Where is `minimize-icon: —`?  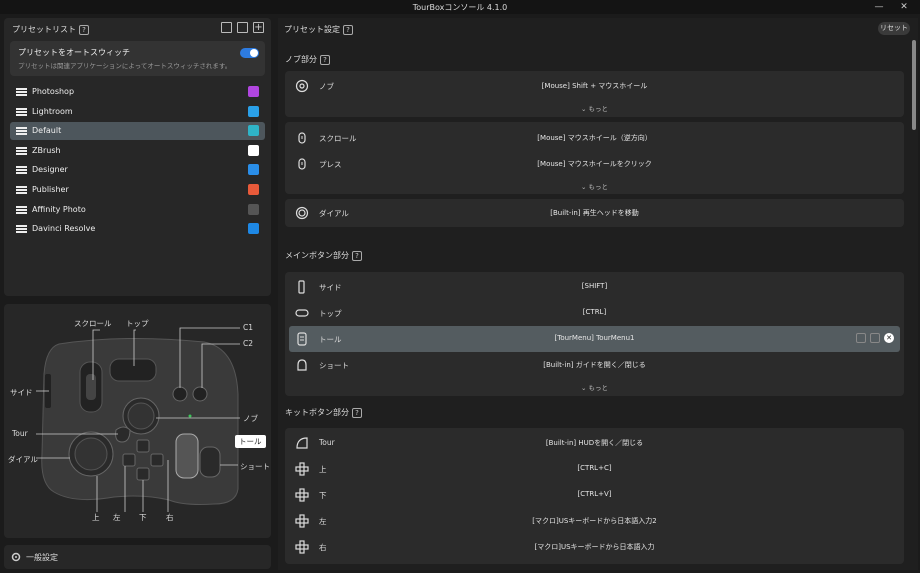 minimize-icon: — is located at coordinates (879, 7).